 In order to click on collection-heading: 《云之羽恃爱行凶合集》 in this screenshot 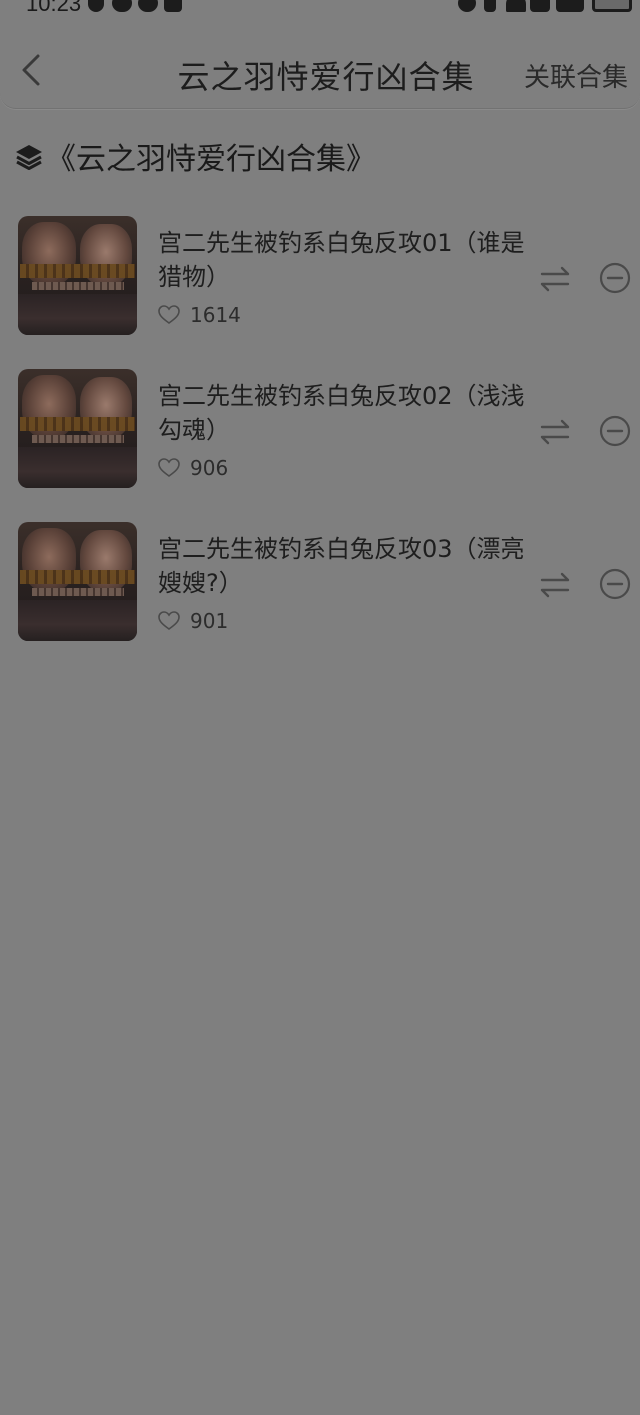, I will do `click(195, 156)`.